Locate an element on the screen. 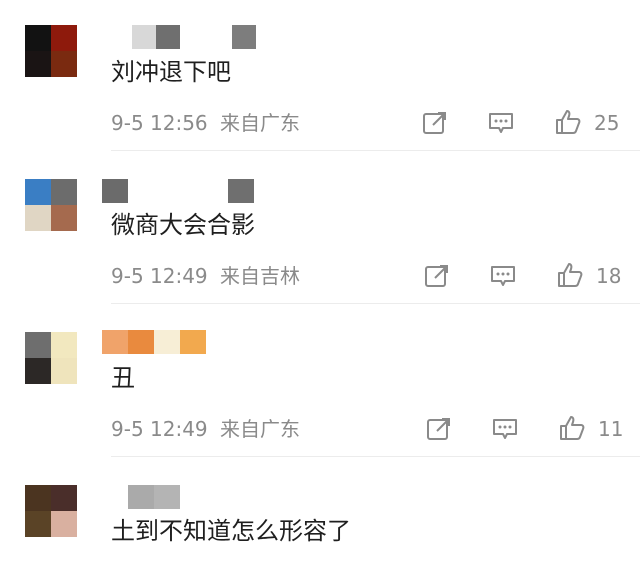 Image resolution: width=640 pixels, height=564 pixels. comment-meta: 9-5 12:49 来自吉林 is located at coordinates (205, 276).